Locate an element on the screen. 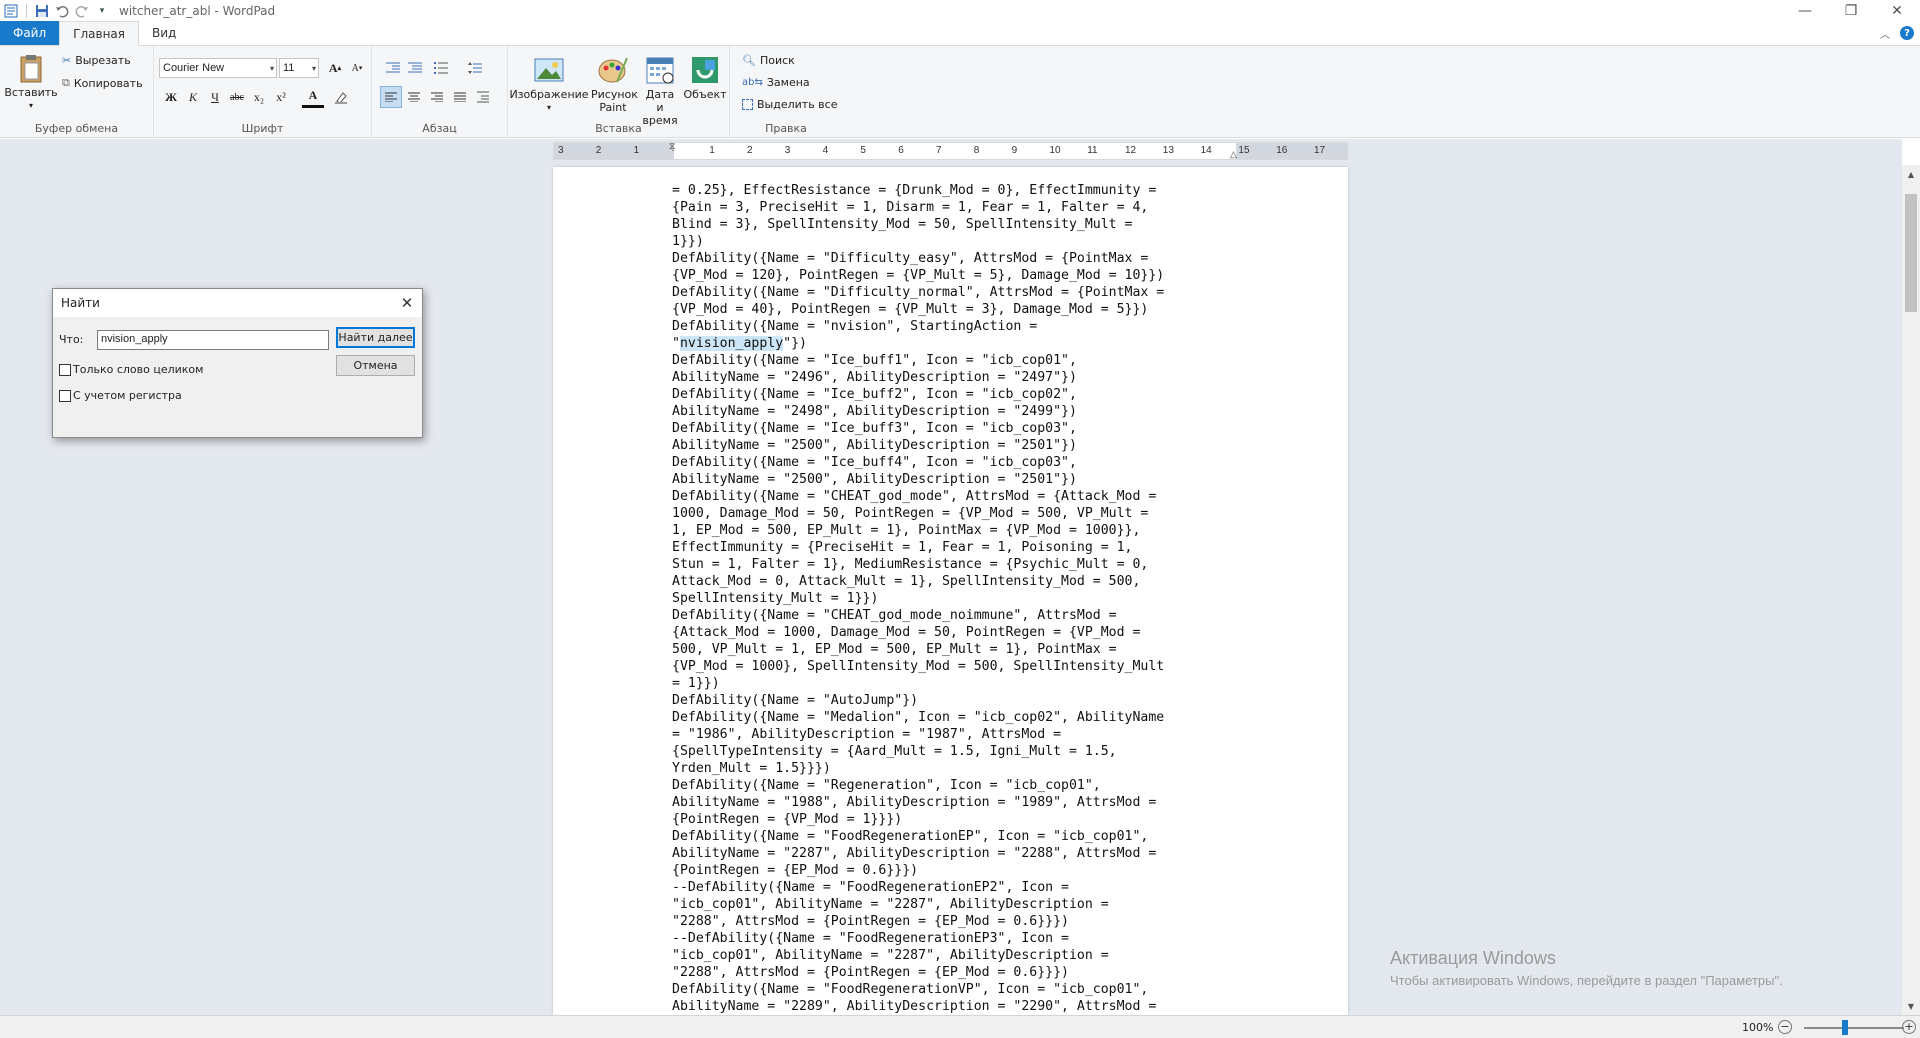 This screenshot has height=1038, width=1920. strikethrough-button: abc is located at coordinates (237, 97).